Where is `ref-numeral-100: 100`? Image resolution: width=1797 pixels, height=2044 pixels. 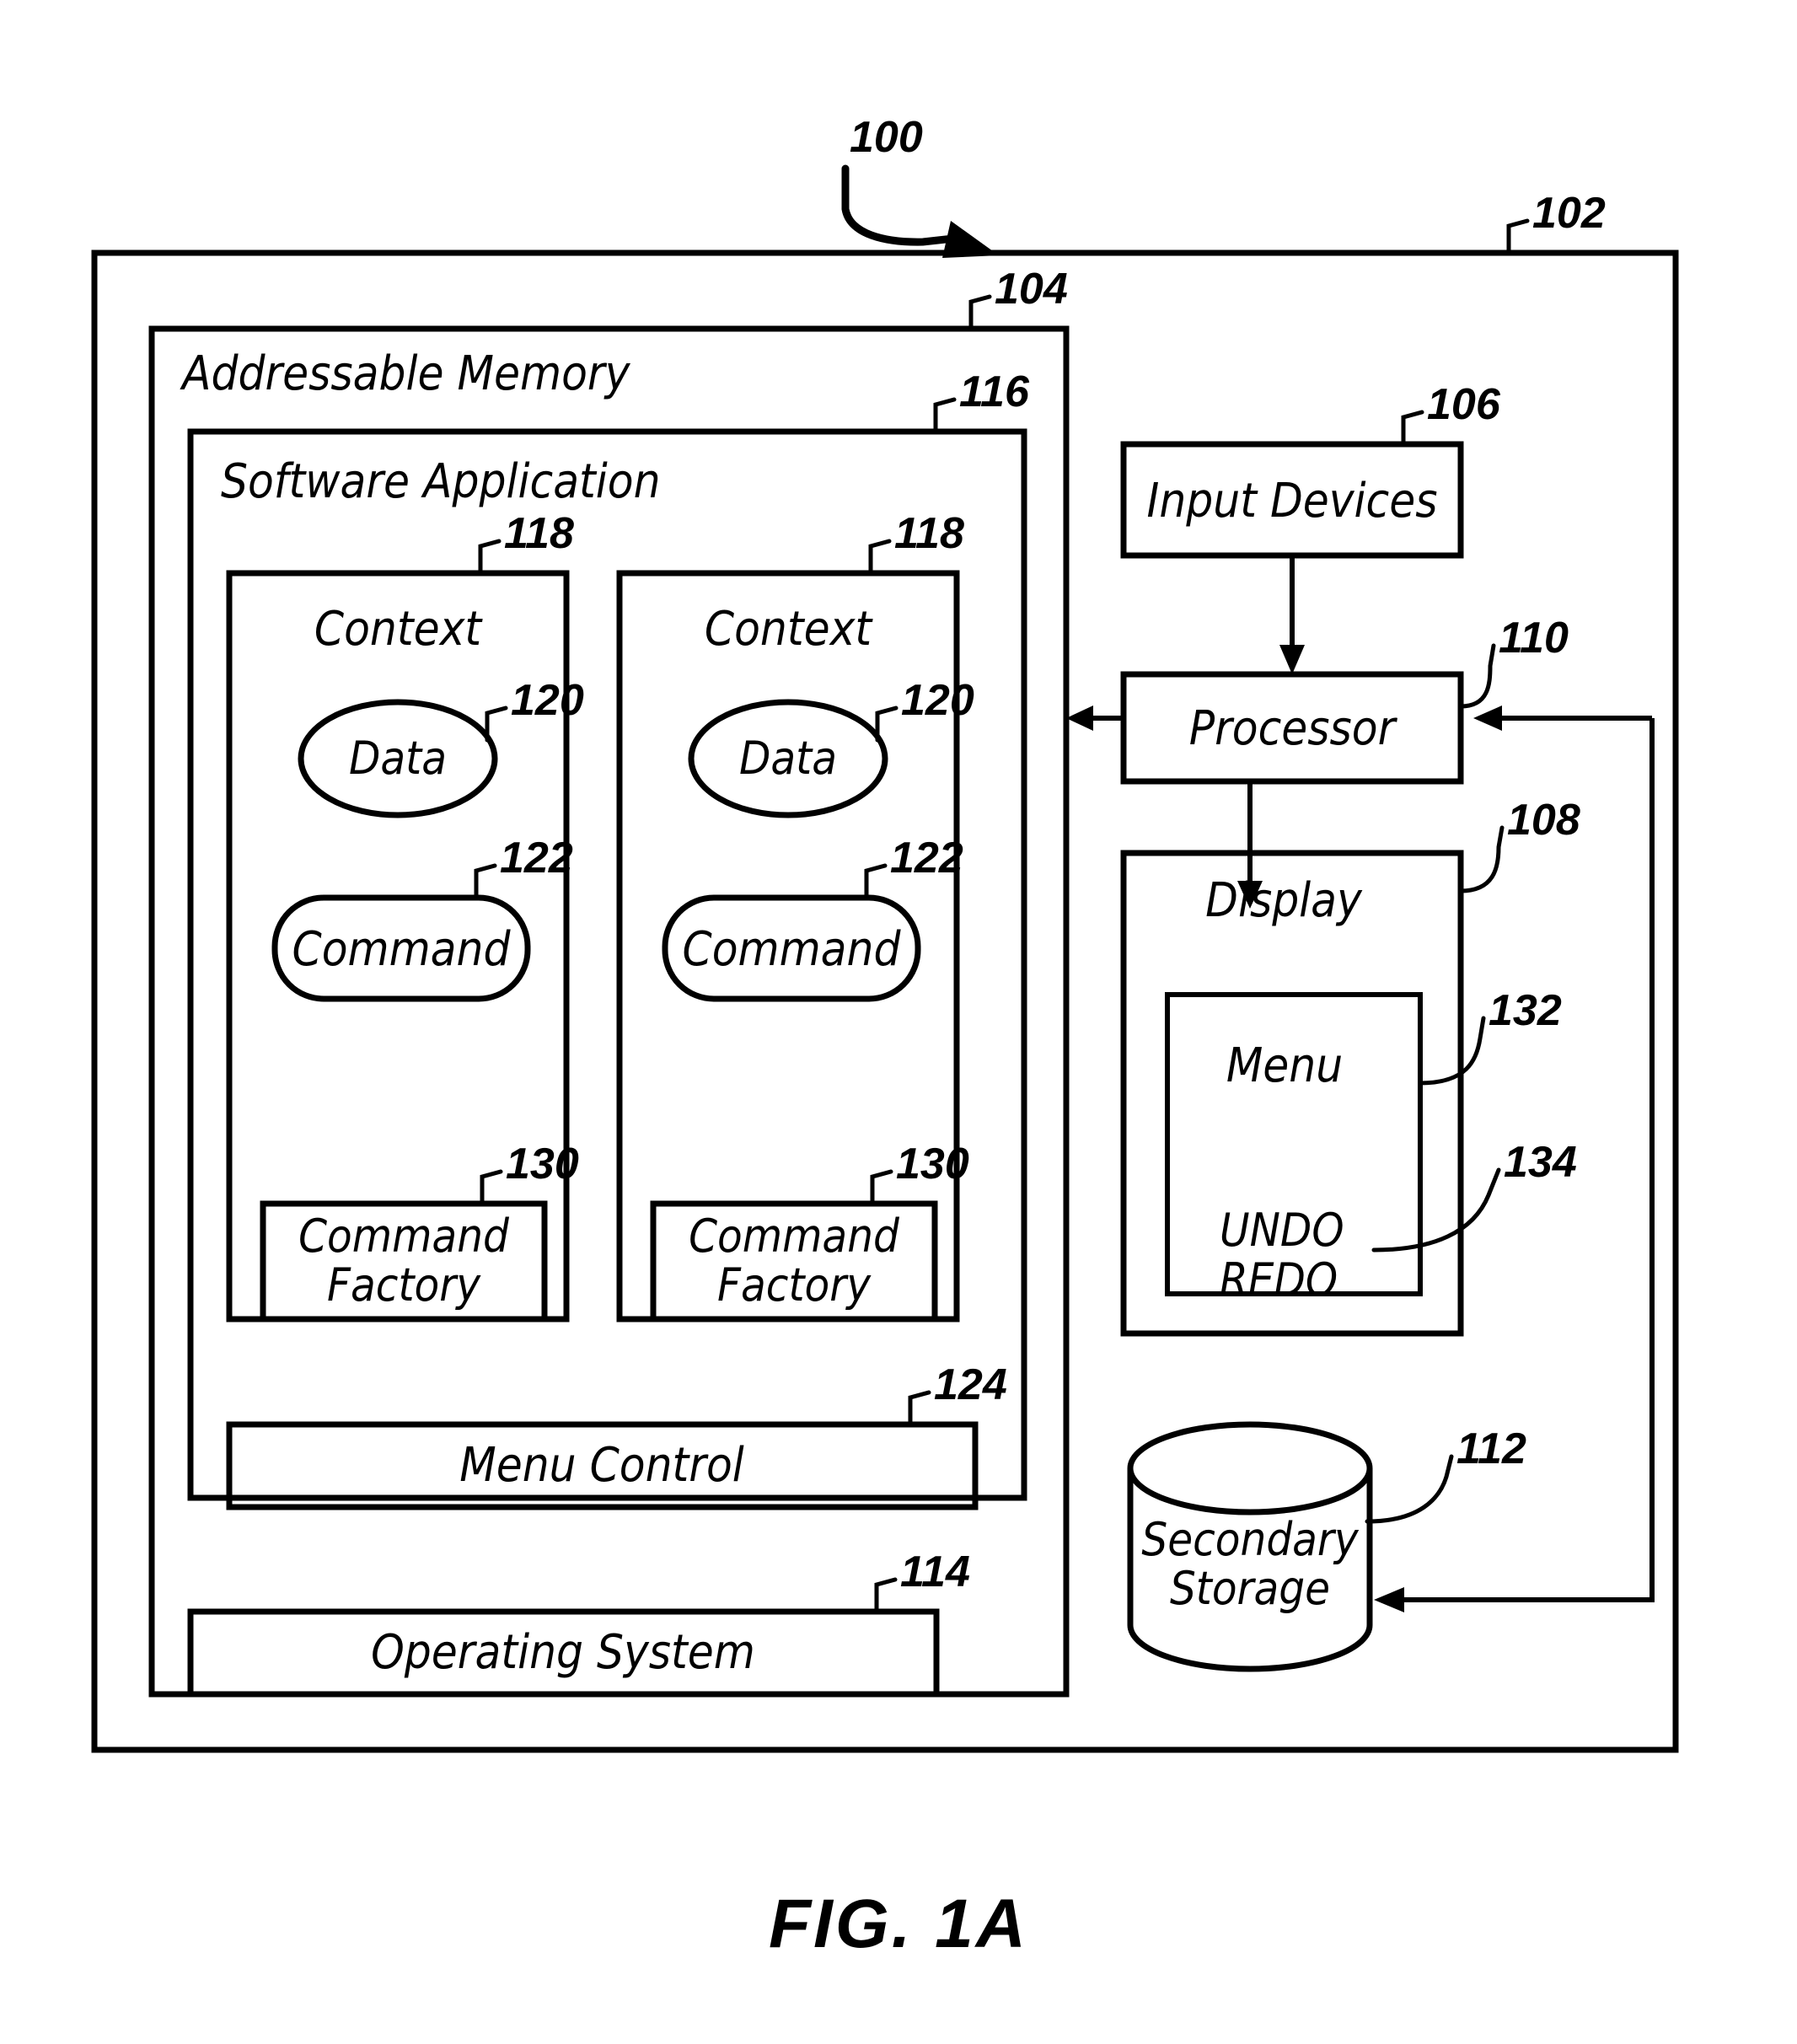 ref-numeral-100: 100 is located at coordinates (886, 138).